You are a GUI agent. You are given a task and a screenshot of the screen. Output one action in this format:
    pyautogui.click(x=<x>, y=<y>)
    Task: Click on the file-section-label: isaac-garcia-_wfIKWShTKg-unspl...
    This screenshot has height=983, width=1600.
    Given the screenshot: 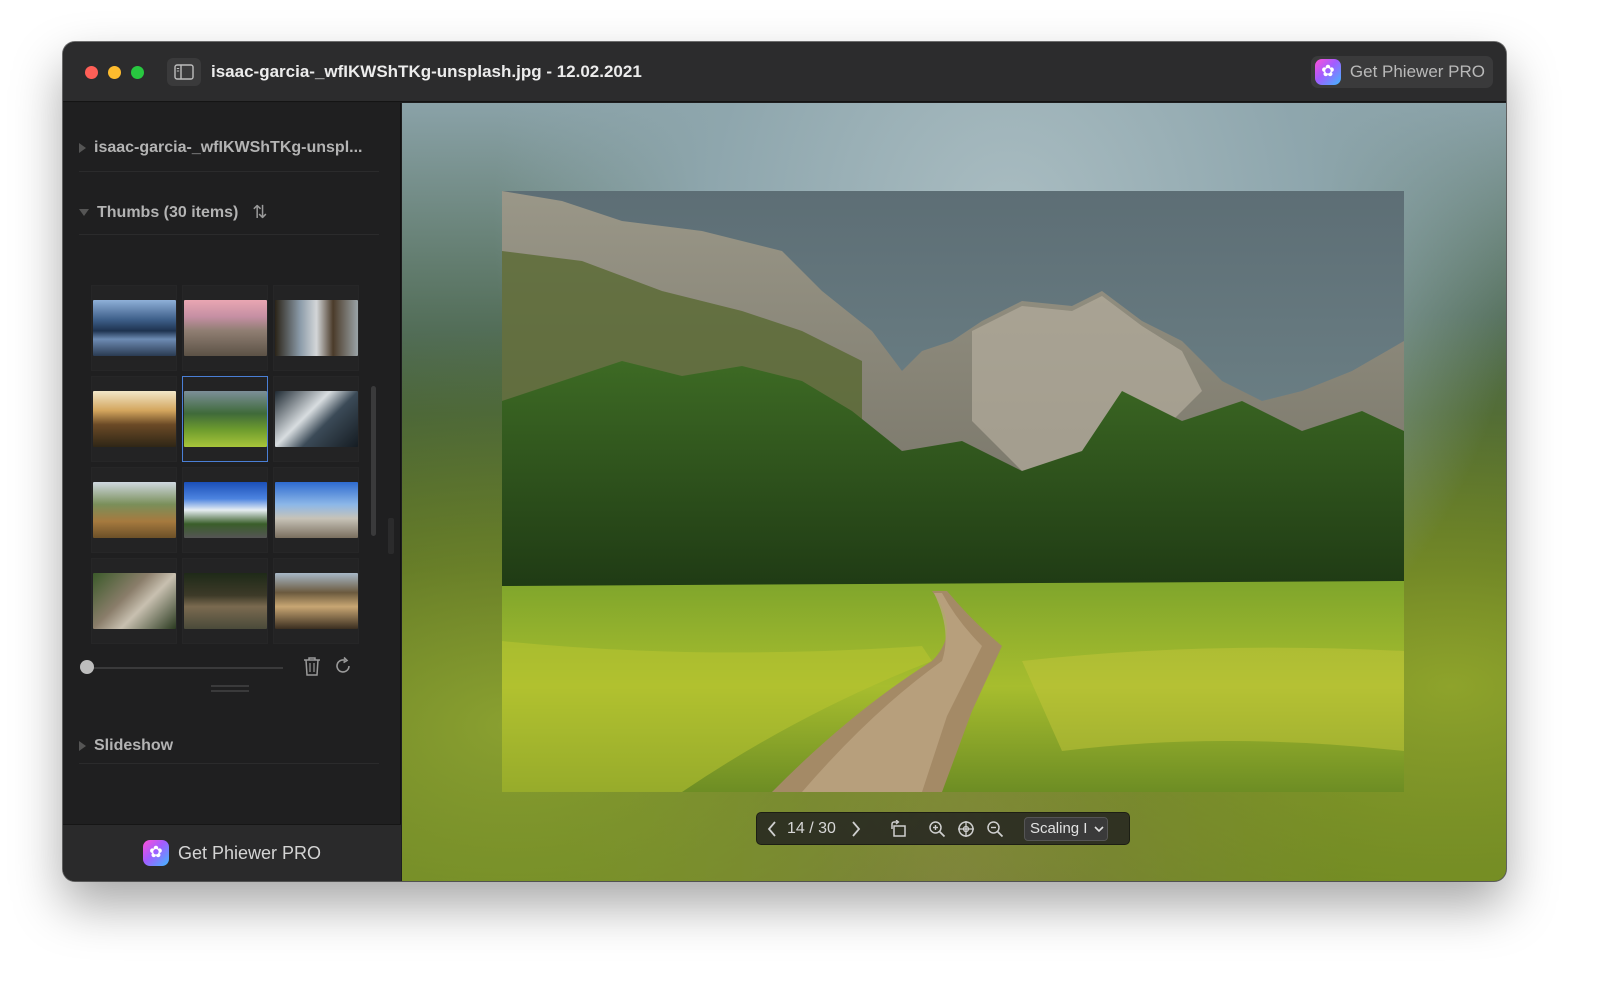 What is the action you would take?
    pyautogui.click(x=228, y=147)
    